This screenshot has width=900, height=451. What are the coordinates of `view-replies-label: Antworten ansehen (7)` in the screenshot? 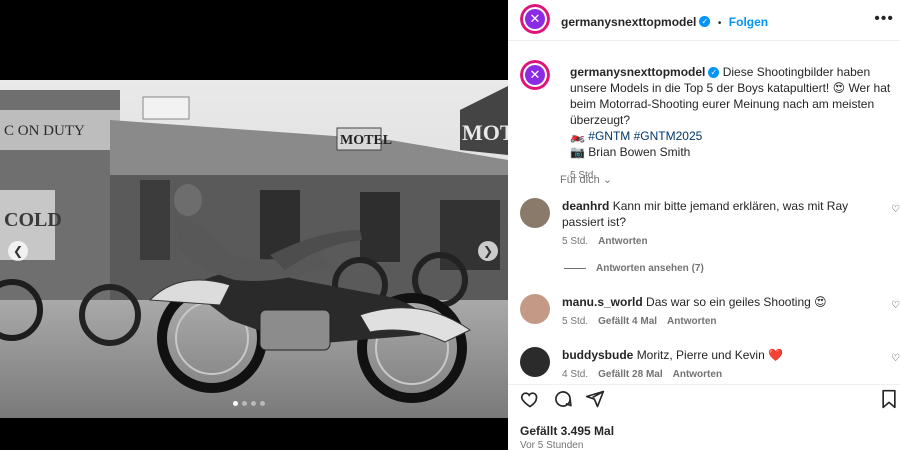 It's located at (650, 268).